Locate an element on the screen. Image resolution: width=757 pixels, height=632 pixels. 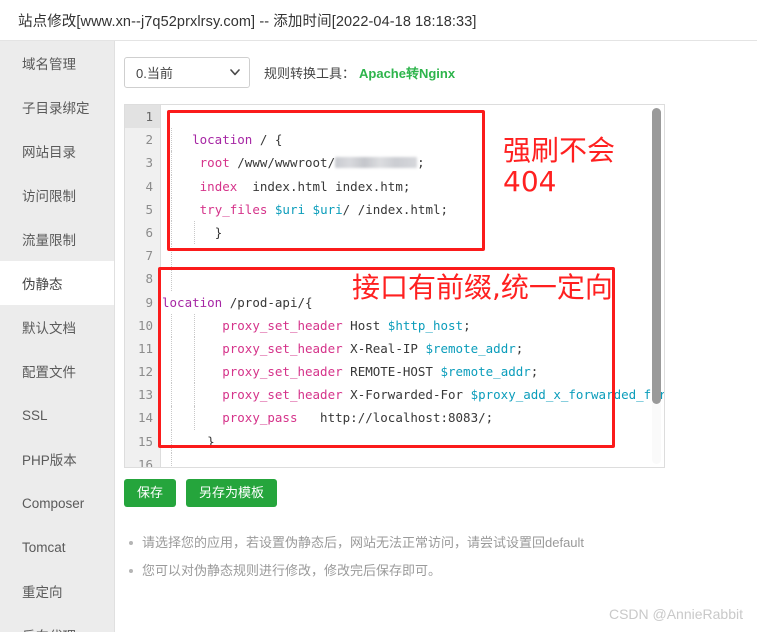
code-line: location / { is located at coordinates (413, 140).